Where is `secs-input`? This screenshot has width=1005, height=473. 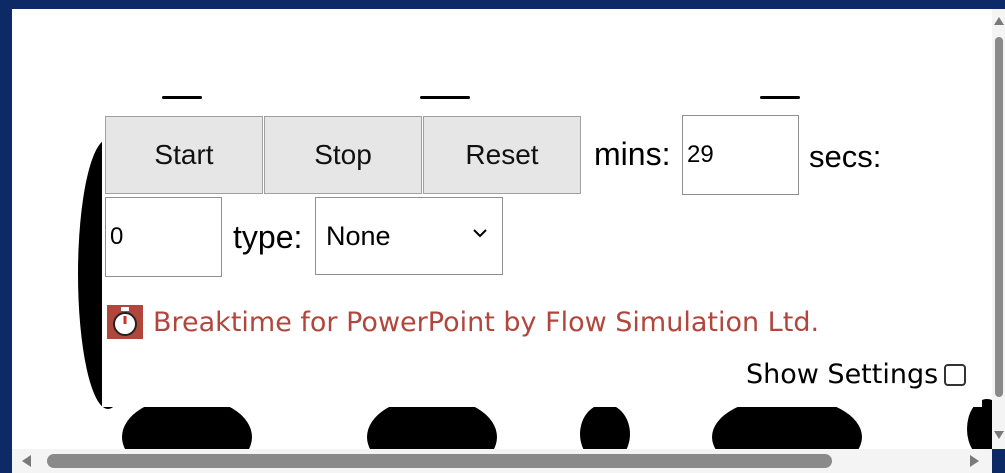 secs-input is located at coordinates (163, 237).